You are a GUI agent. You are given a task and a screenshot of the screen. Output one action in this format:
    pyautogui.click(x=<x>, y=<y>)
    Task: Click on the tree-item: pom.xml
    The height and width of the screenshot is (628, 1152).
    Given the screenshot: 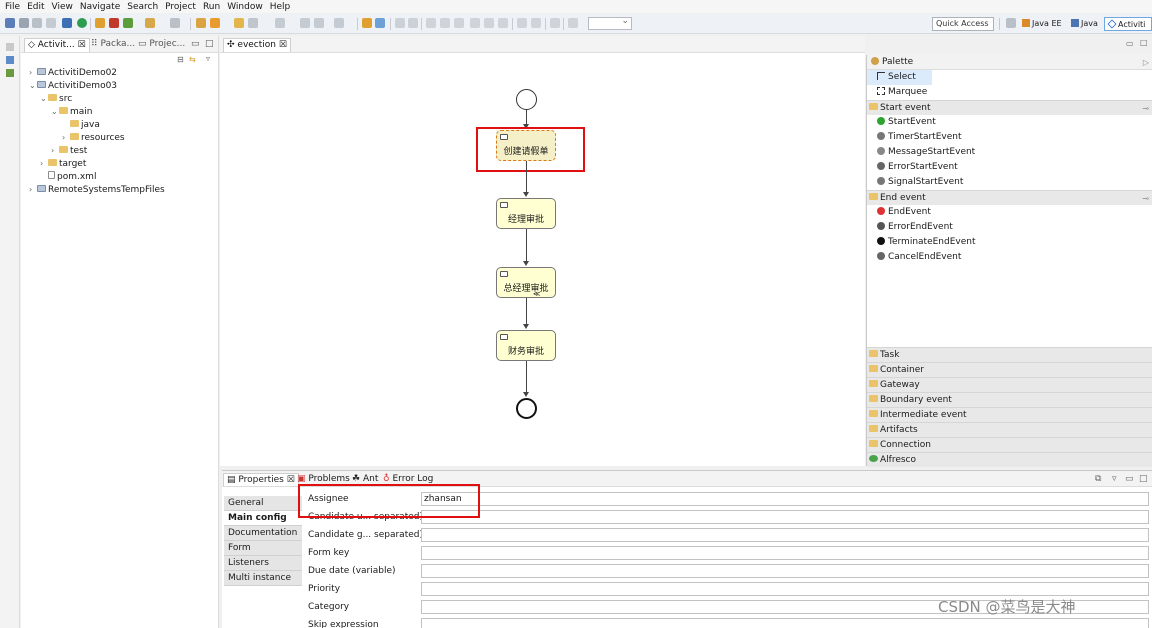 What is the action you would take?
    pyautogui.click(x=68, y=177)
    